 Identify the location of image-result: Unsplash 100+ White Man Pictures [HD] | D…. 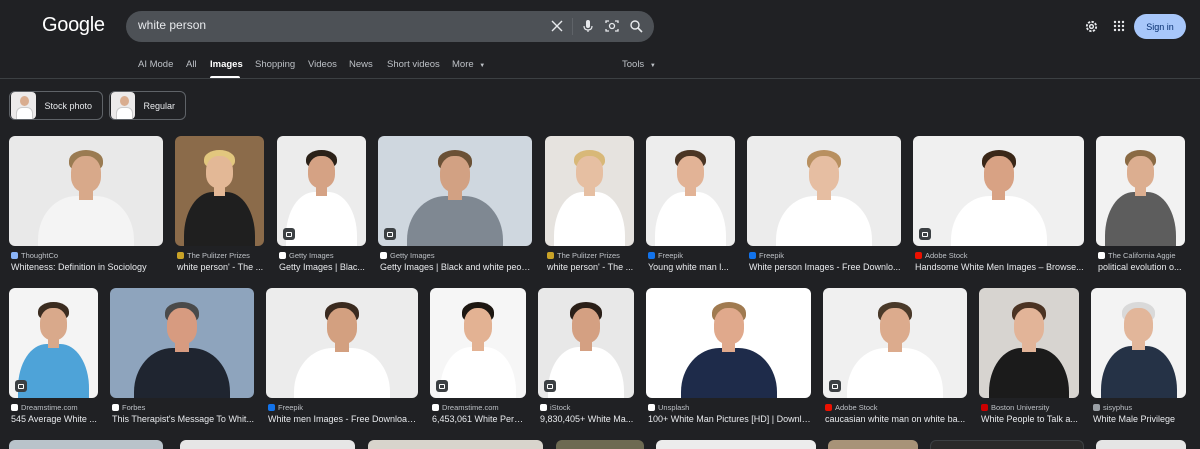
(728, 358).